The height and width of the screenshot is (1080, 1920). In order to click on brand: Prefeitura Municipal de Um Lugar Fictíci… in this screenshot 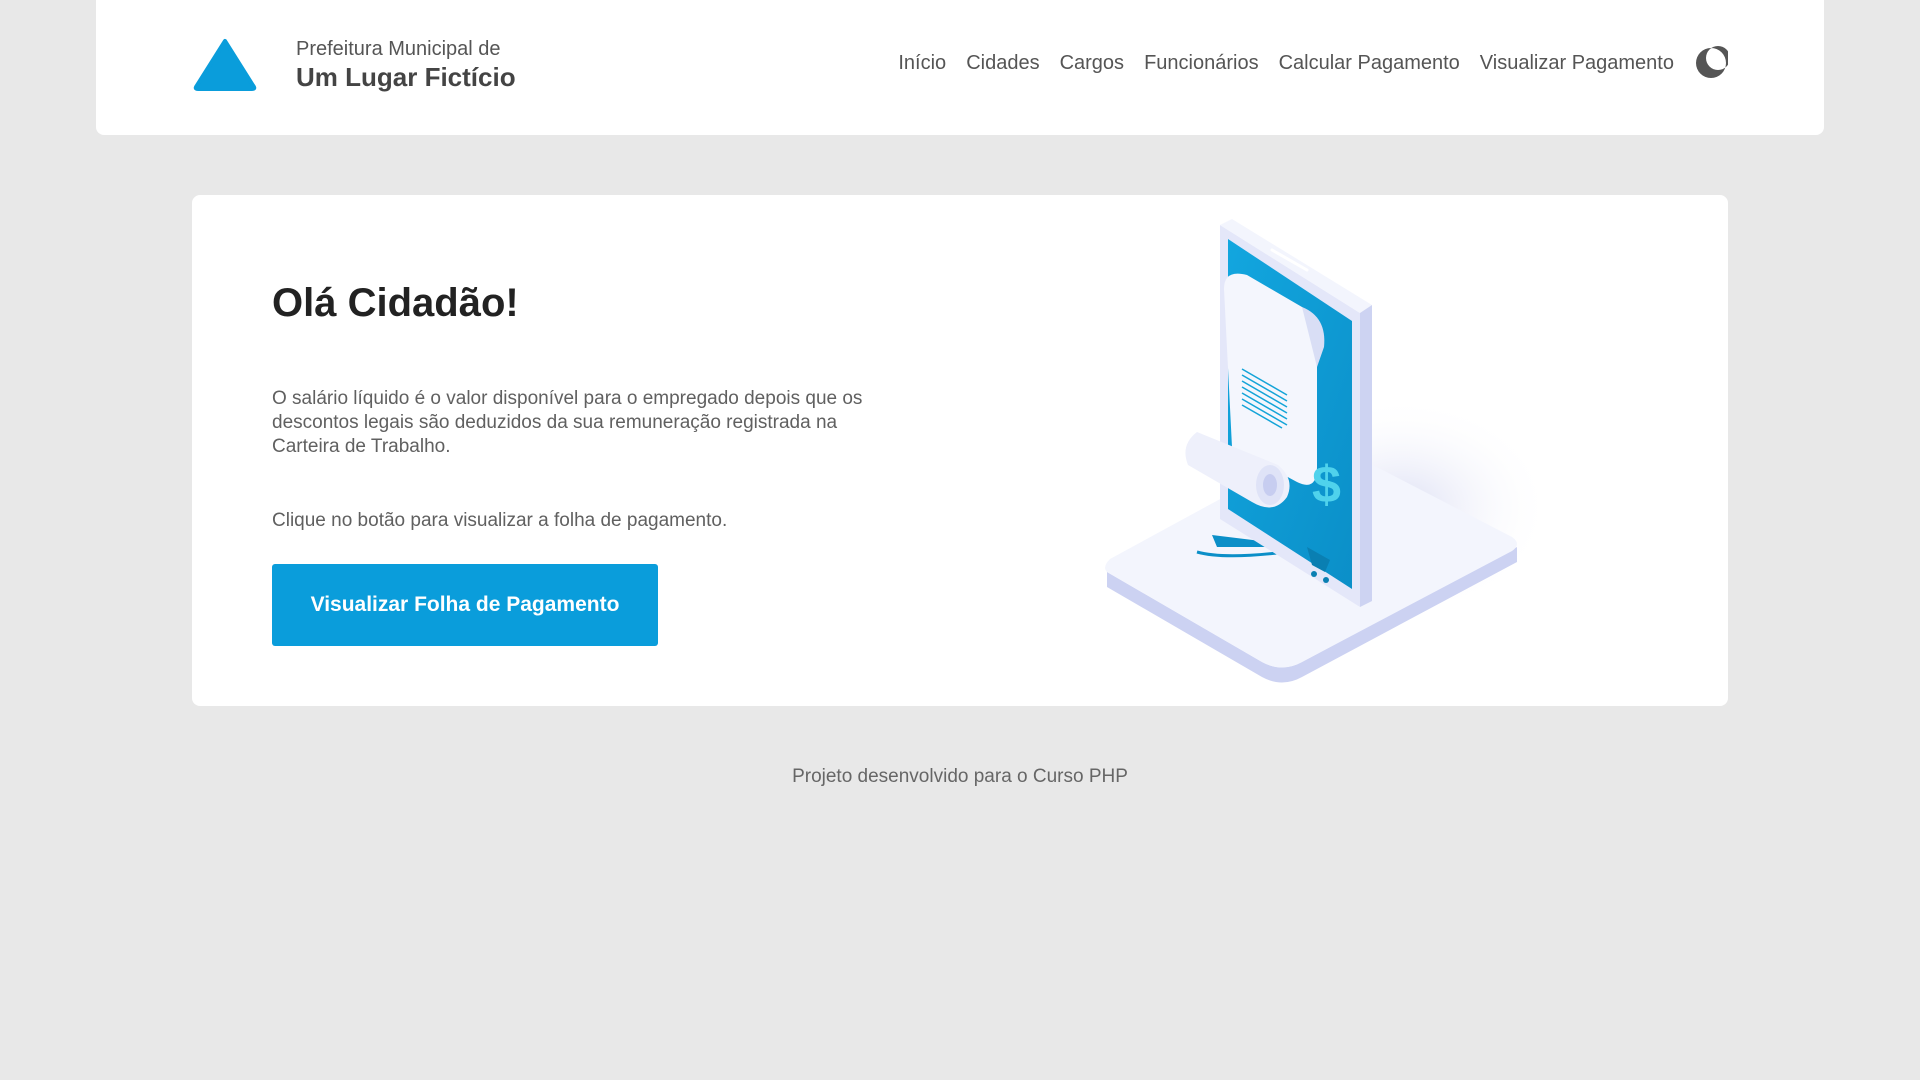, I will do `click(354, 64)`.